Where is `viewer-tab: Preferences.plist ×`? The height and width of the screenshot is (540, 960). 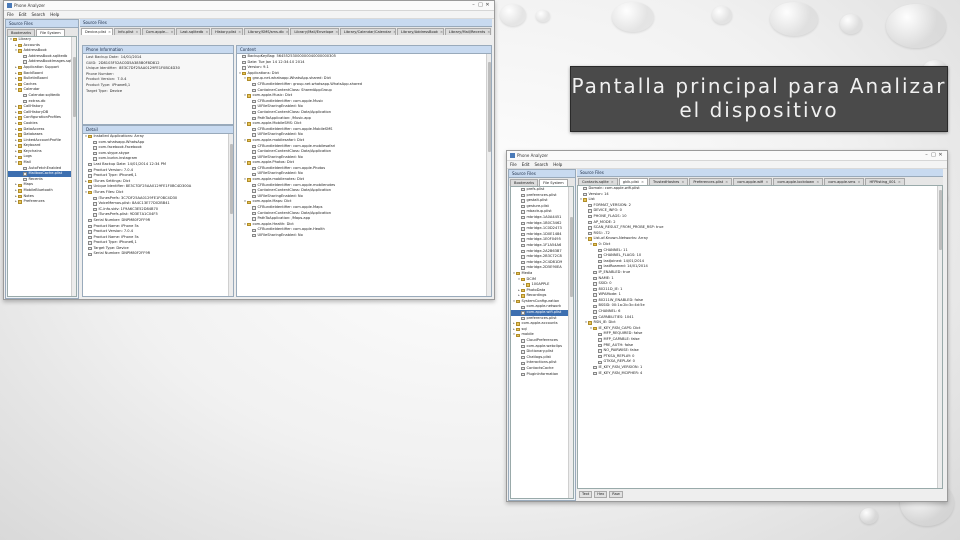 viewer-tab: Preferences.plist × is located at coordinates (711, 181).